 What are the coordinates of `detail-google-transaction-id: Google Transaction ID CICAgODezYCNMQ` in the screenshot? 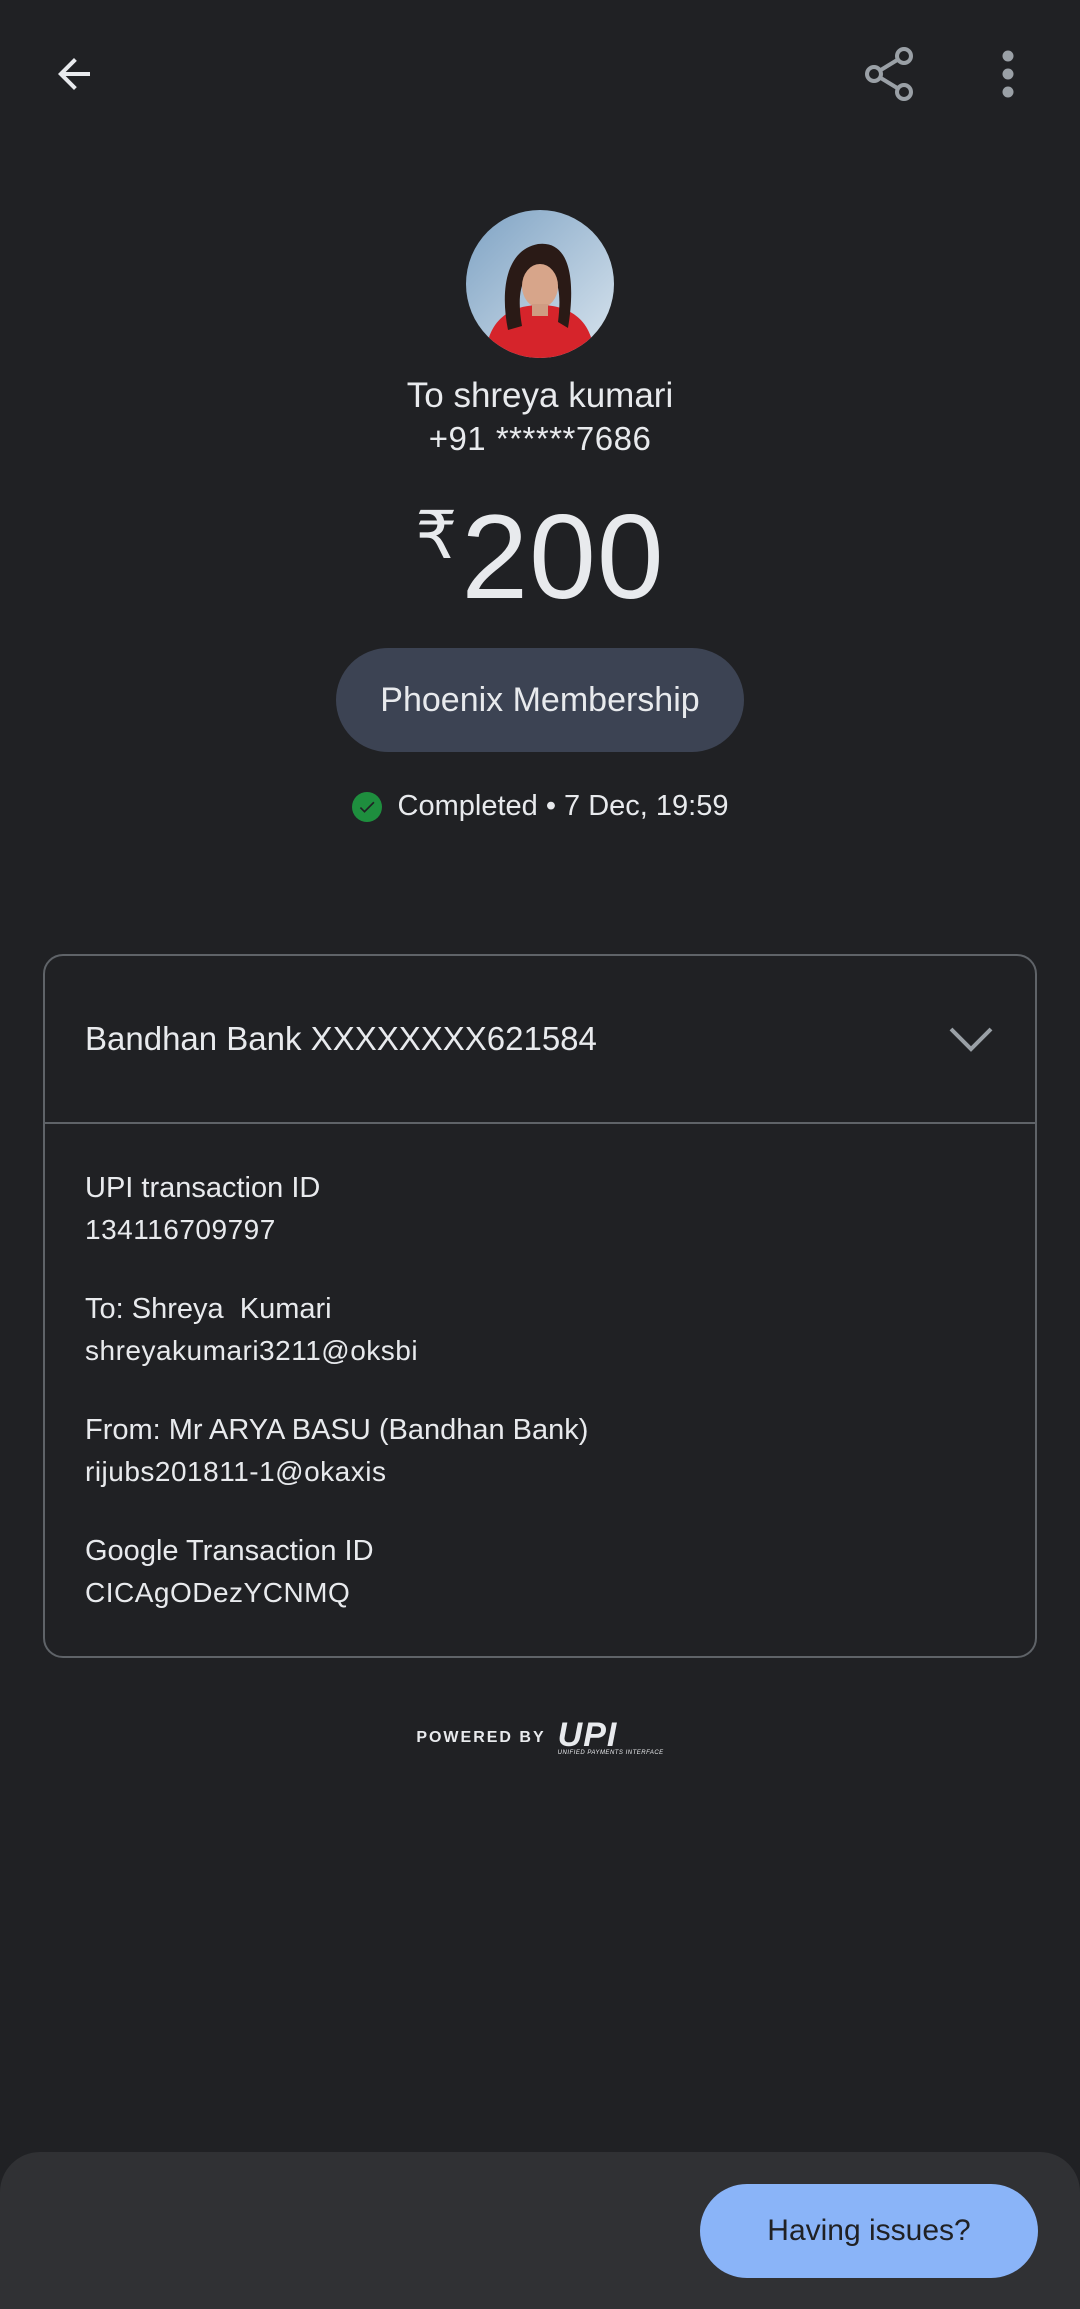 It's located at (540, 1573).